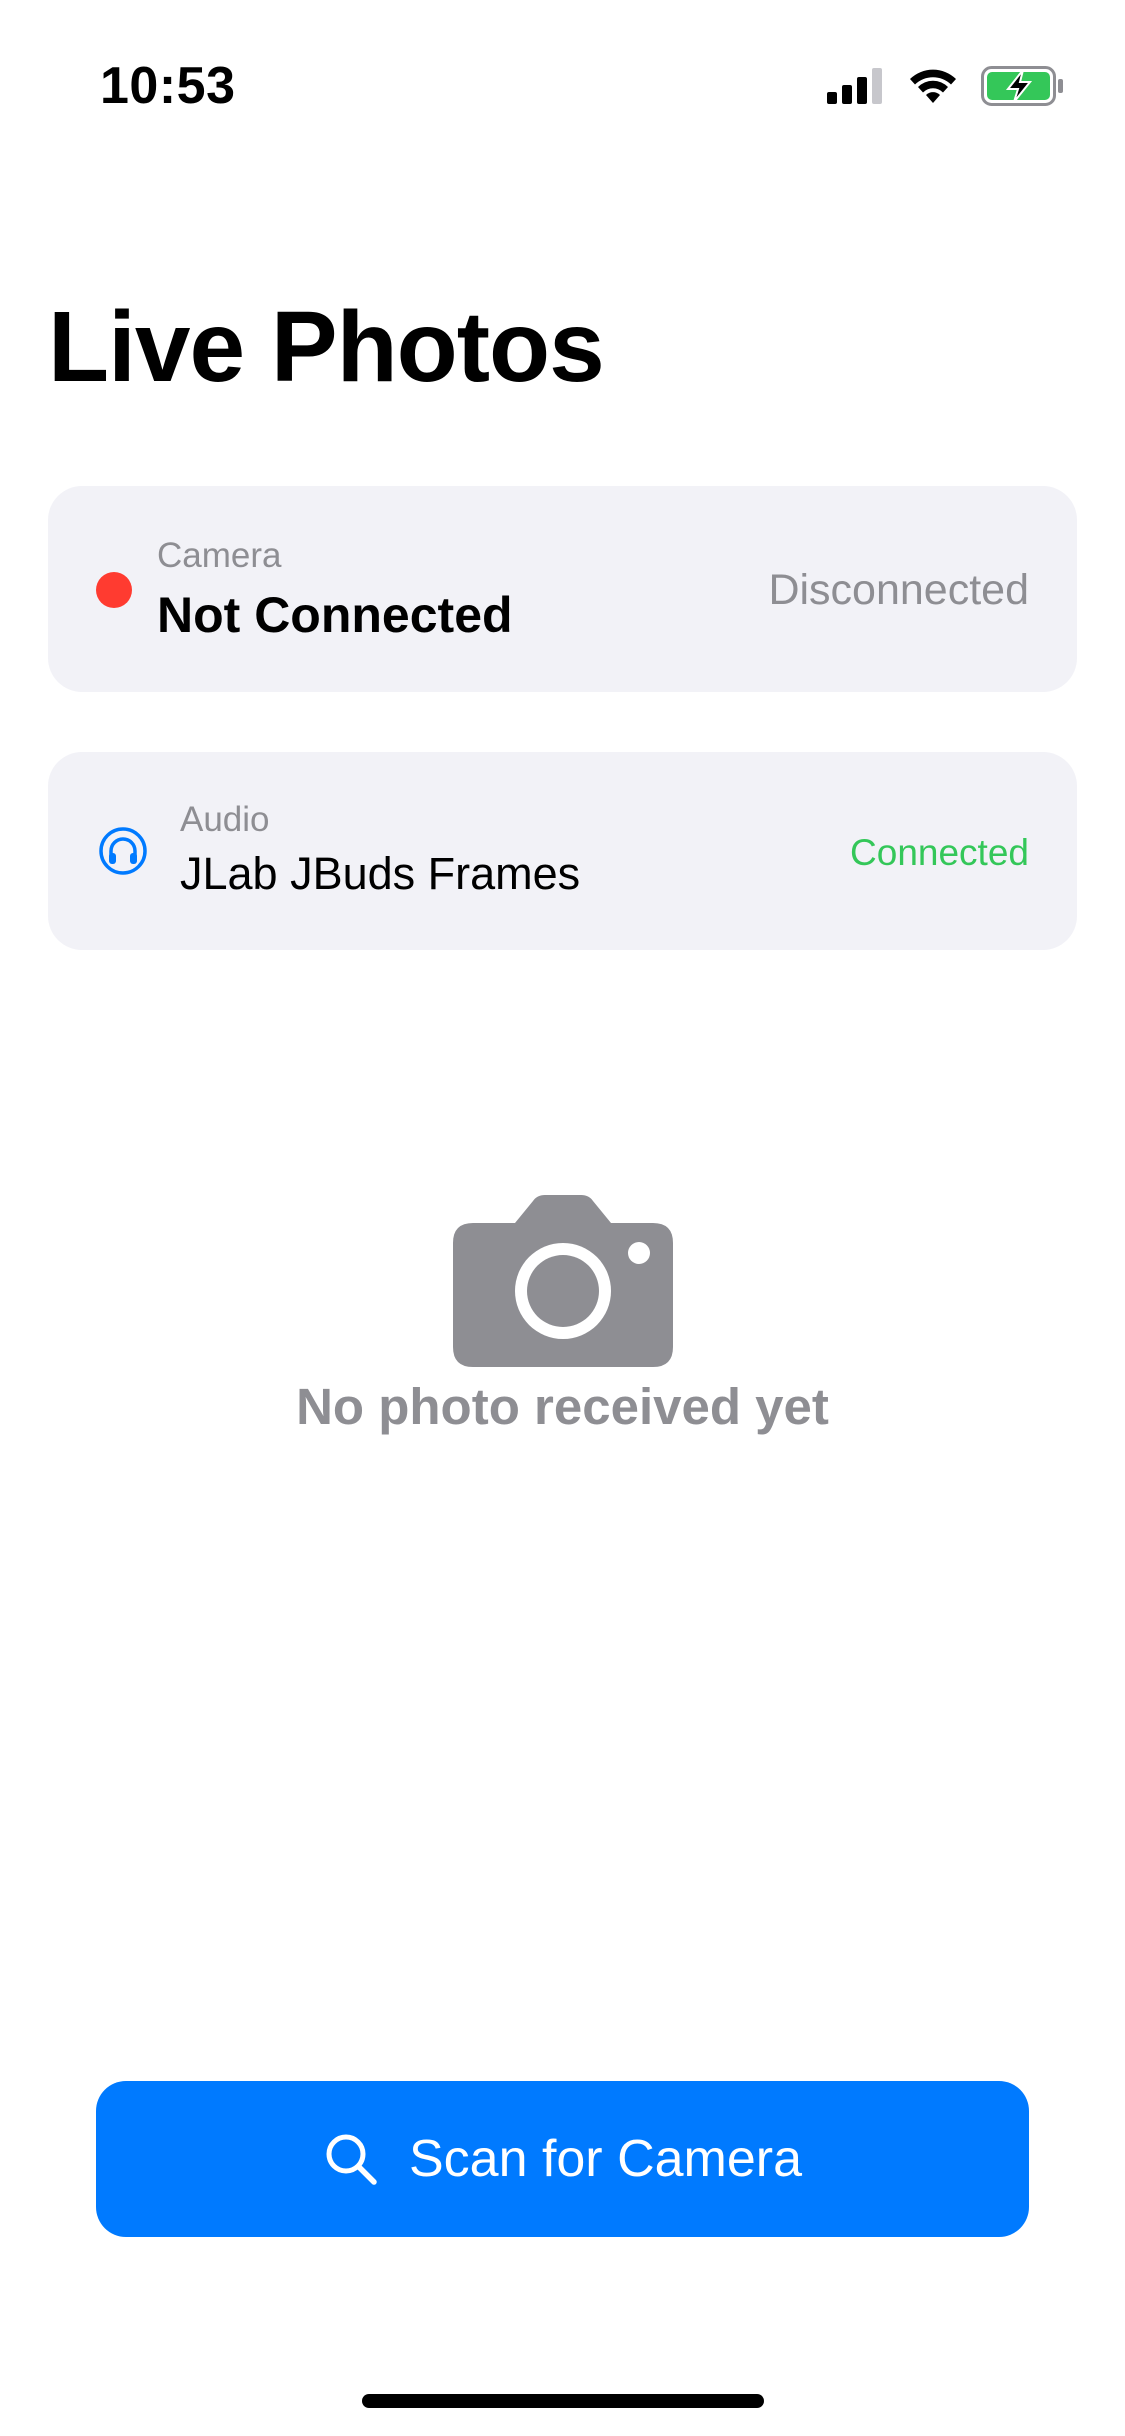 This screenshot has height=2436, width=1125. I want to click on empty-state: No photo received yet, so click(562, 1315).